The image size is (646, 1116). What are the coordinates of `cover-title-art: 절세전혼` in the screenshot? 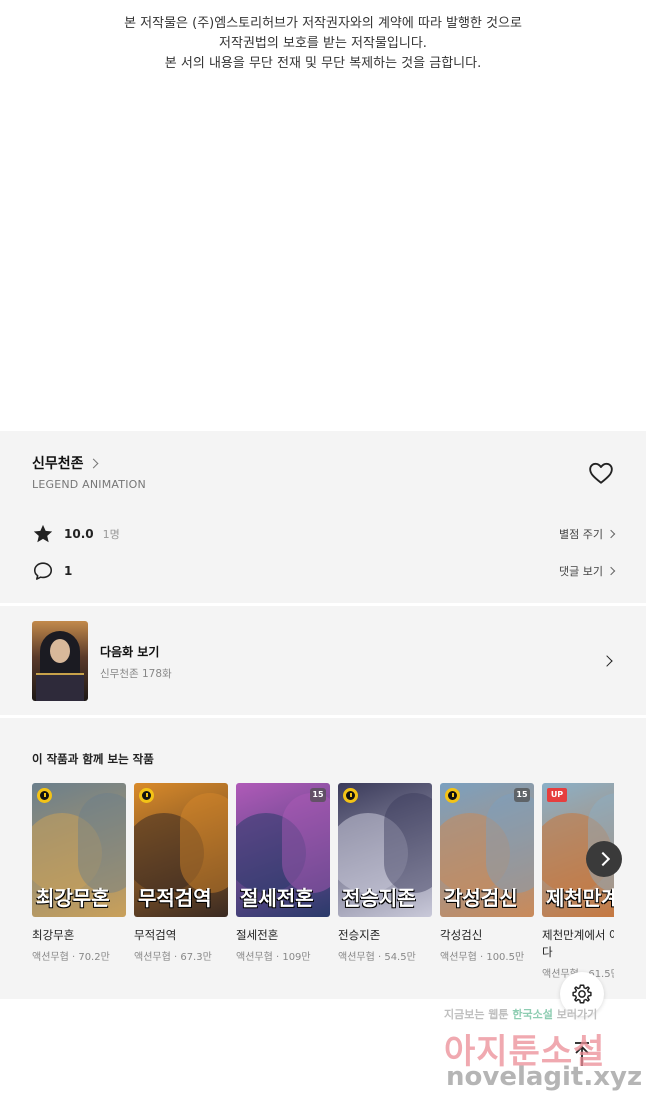 It's located at (277, 898).